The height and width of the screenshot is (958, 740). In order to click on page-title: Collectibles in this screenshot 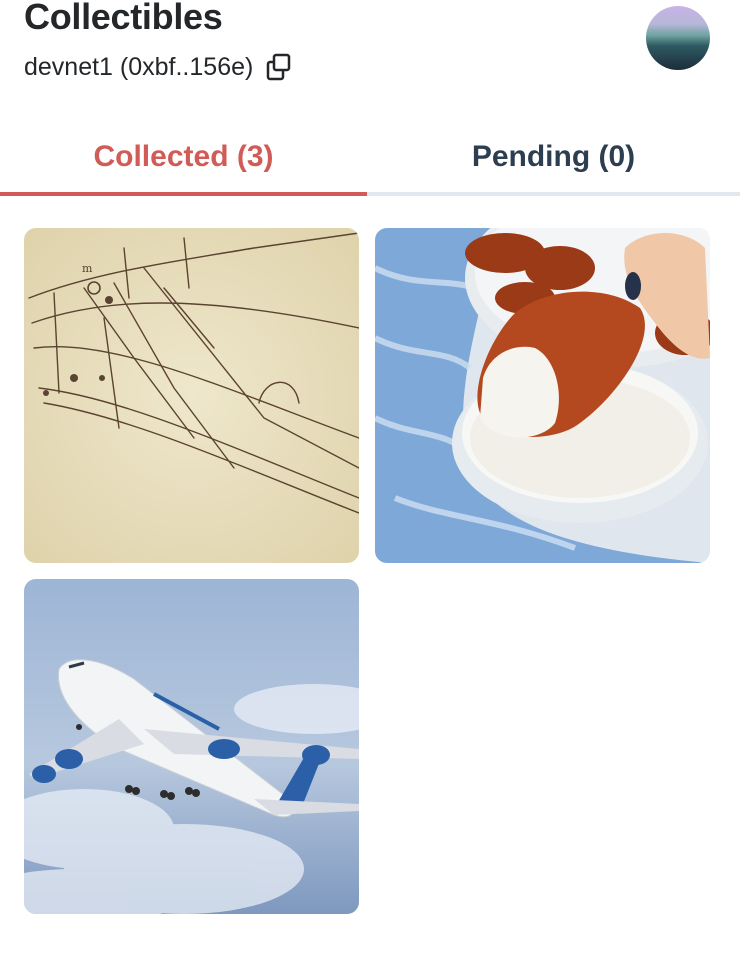, I will do `click(123, 18)`.